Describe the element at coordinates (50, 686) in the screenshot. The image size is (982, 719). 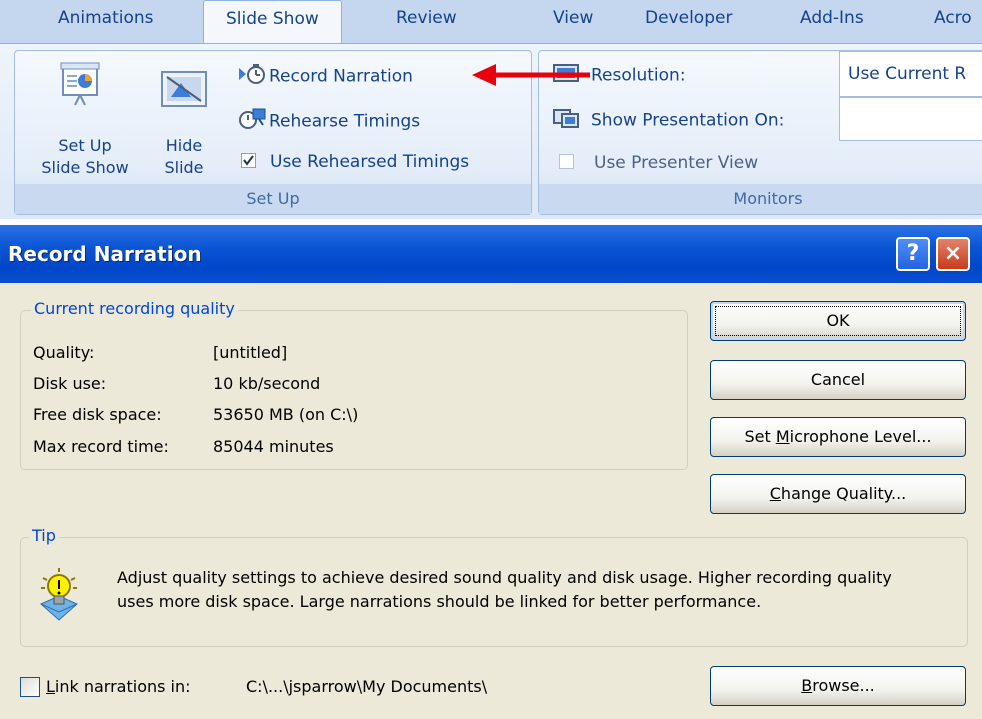
I see `link-narrations-accelerator: L` at that location.